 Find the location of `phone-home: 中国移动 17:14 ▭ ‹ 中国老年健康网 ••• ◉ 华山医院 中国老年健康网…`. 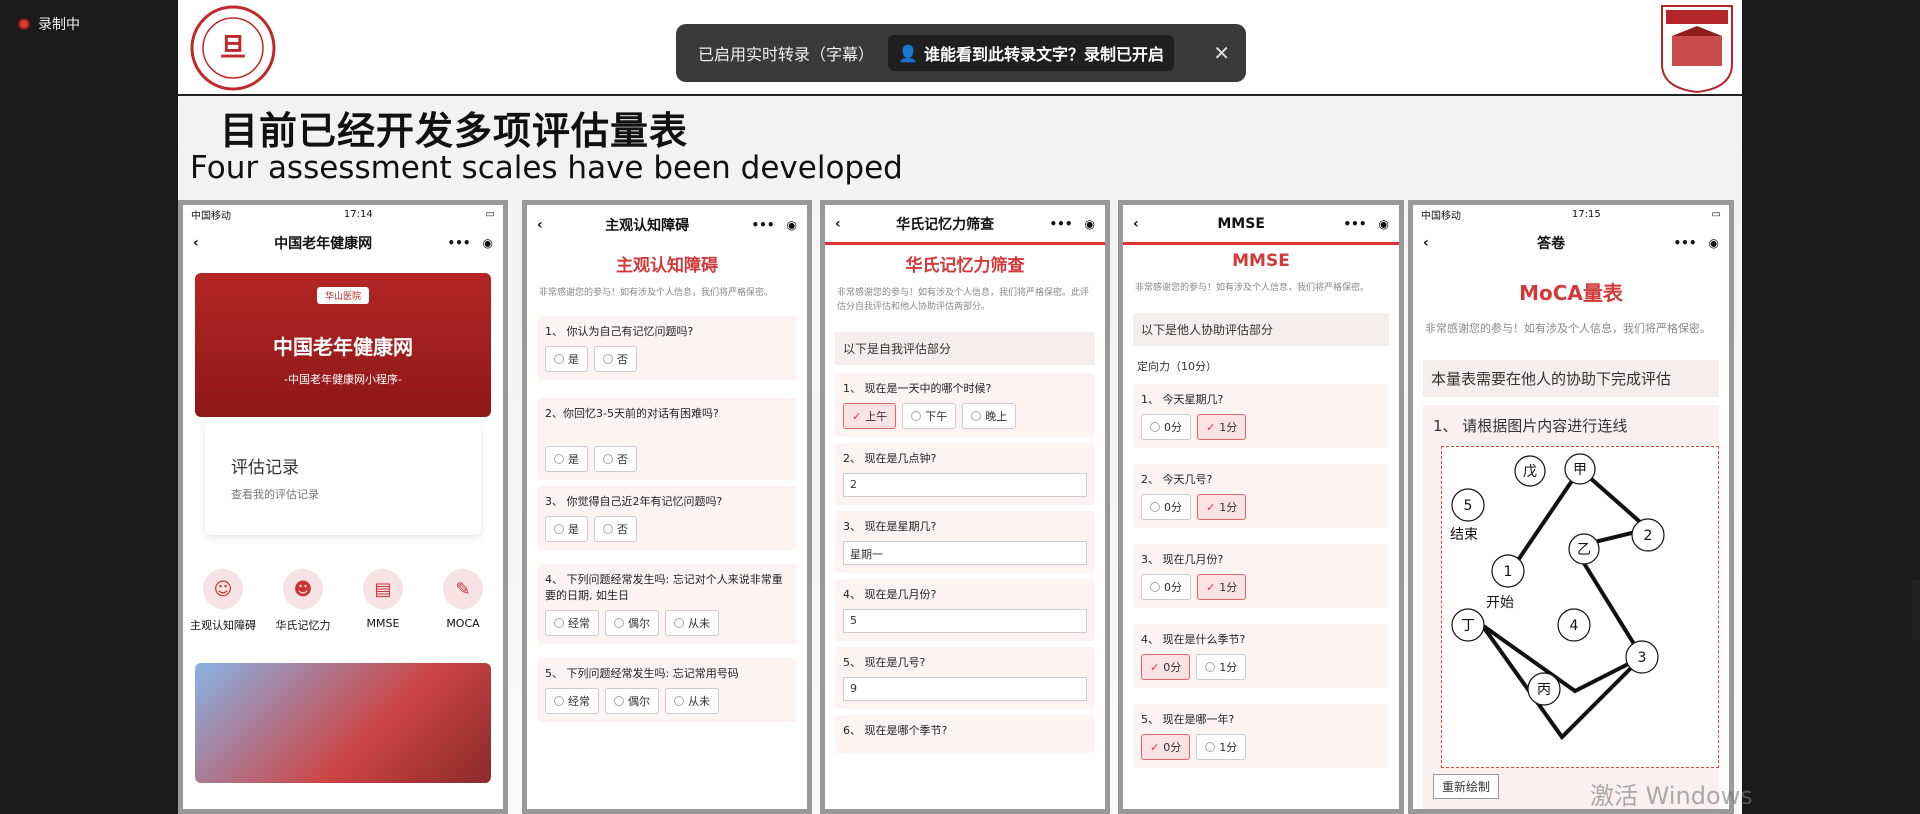

phone-home: 中国移动 17:14 ▭ ‹ 中国老年健康网 ••• ◉ 华山医院 中国老年健康网… is located at coordinates (343, 507).